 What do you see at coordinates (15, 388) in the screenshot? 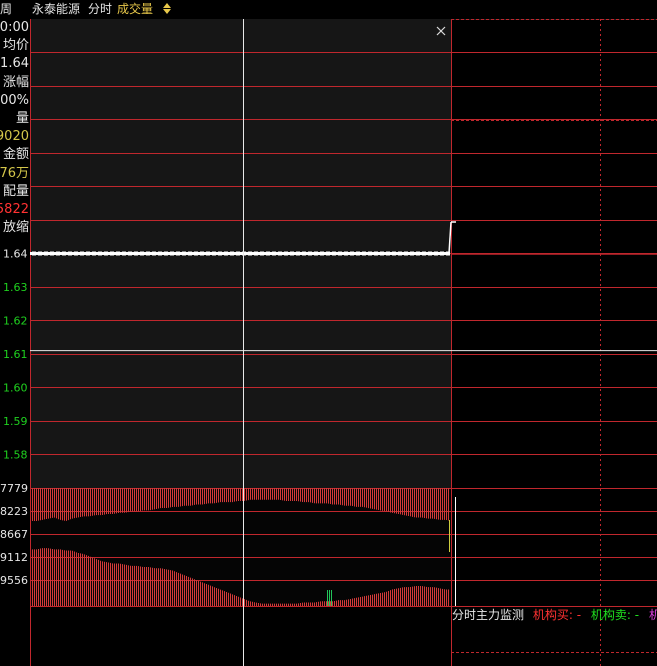
I see `price-axis-tick-label: 1.60` at bounding box center [15, 388].